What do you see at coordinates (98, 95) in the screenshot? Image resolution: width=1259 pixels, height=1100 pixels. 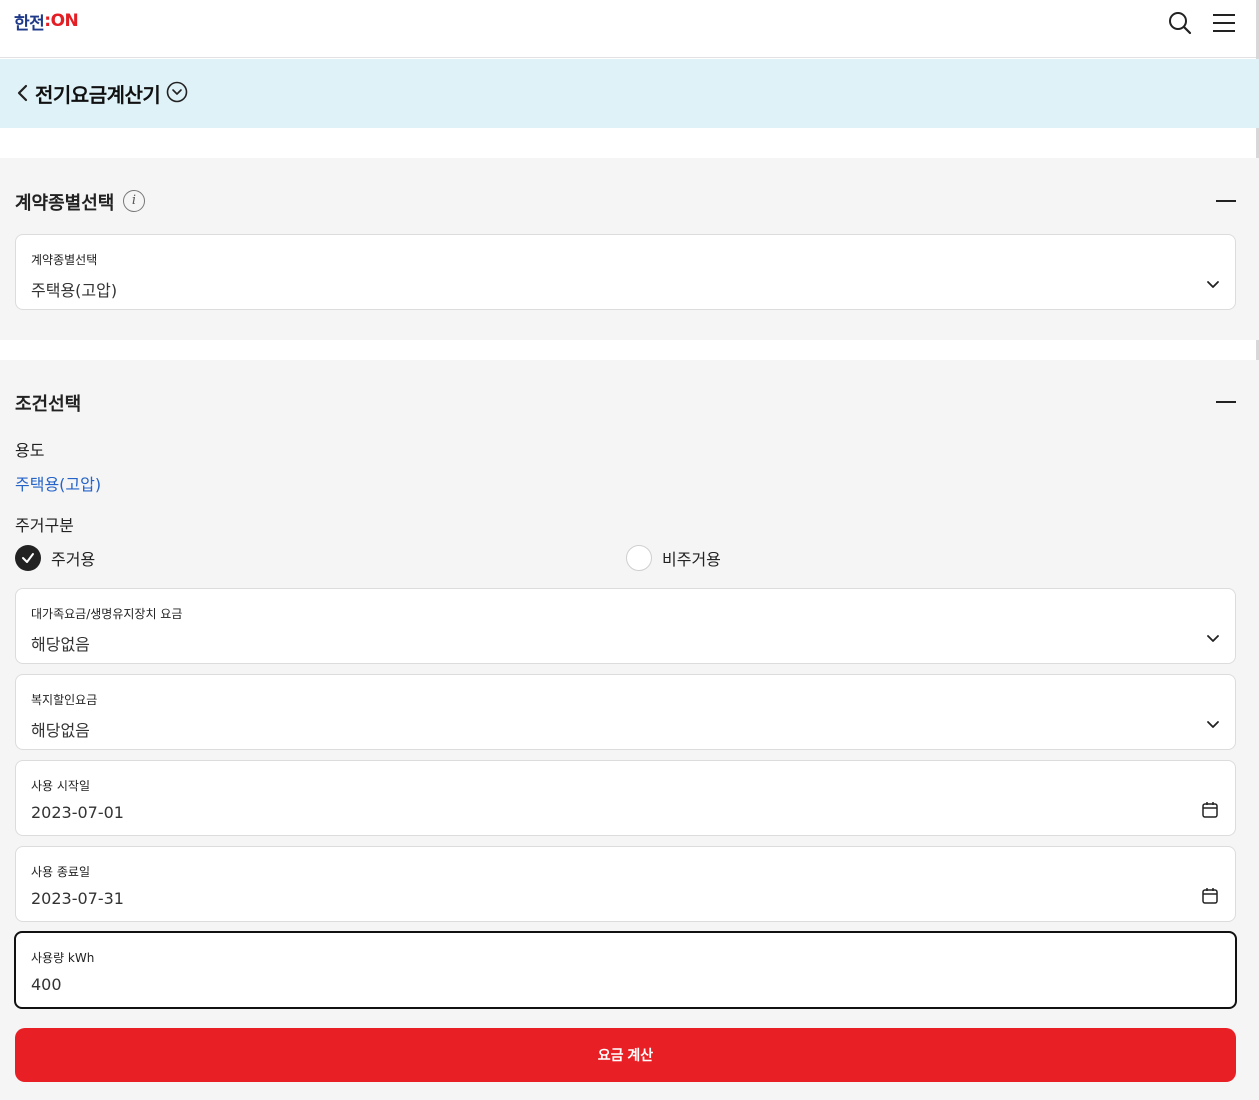 I see `page-title: 전기요금계산기` at bounding box center [98, 95].